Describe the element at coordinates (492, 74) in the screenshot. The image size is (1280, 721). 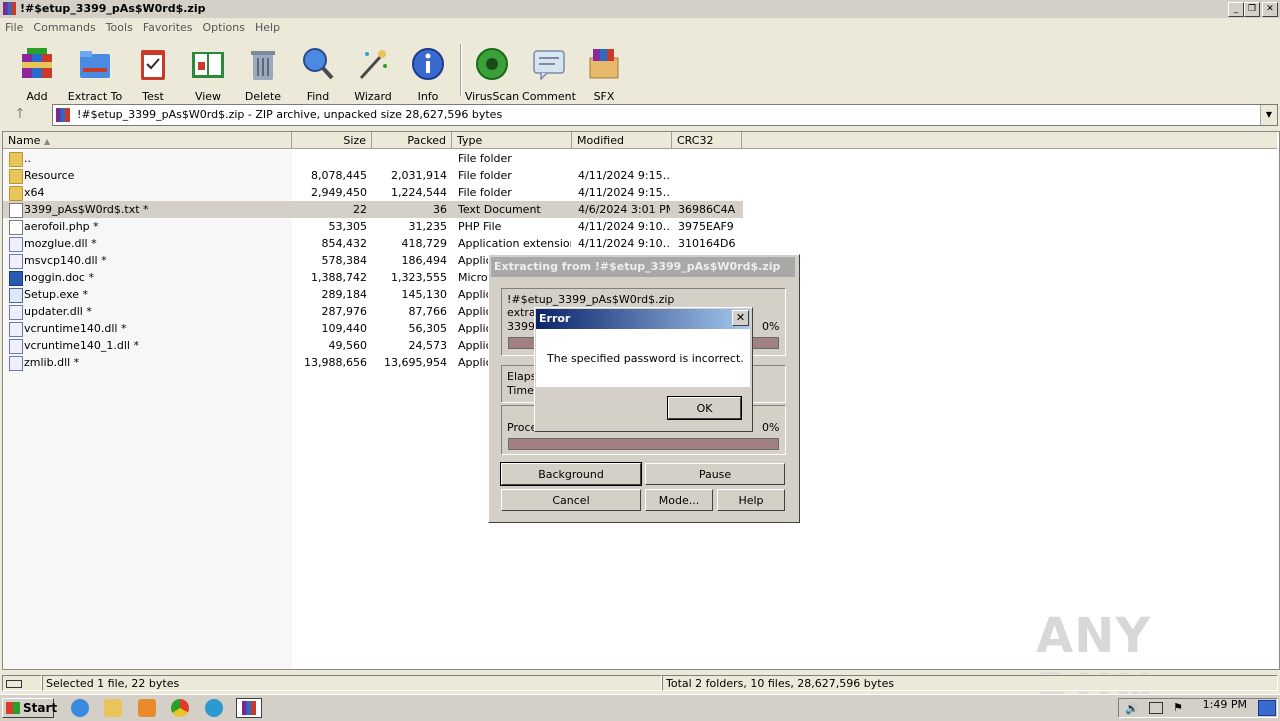
I see `virusscan-button: VirusScan` at that location.